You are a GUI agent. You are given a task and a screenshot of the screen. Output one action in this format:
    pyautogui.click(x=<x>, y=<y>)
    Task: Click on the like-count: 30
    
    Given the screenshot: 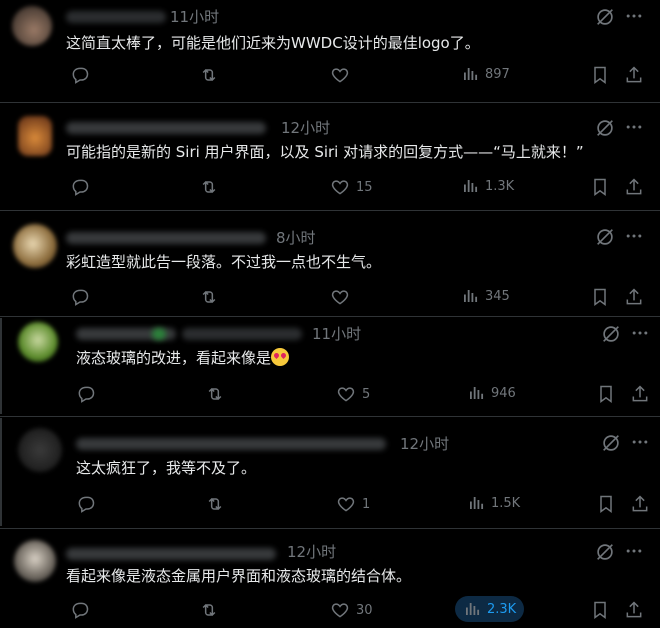 What is the action you would take?
    pyautogui.click(x=364, y=610)
    